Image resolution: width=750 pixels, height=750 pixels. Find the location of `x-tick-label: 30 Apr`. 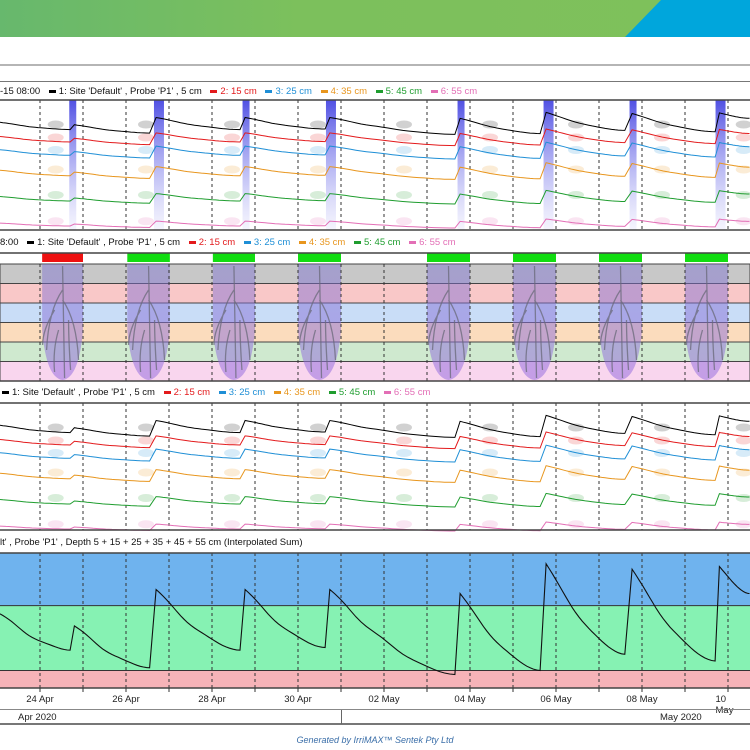

x-tick-label: 30 Apr is located at coordinates (298, 699).